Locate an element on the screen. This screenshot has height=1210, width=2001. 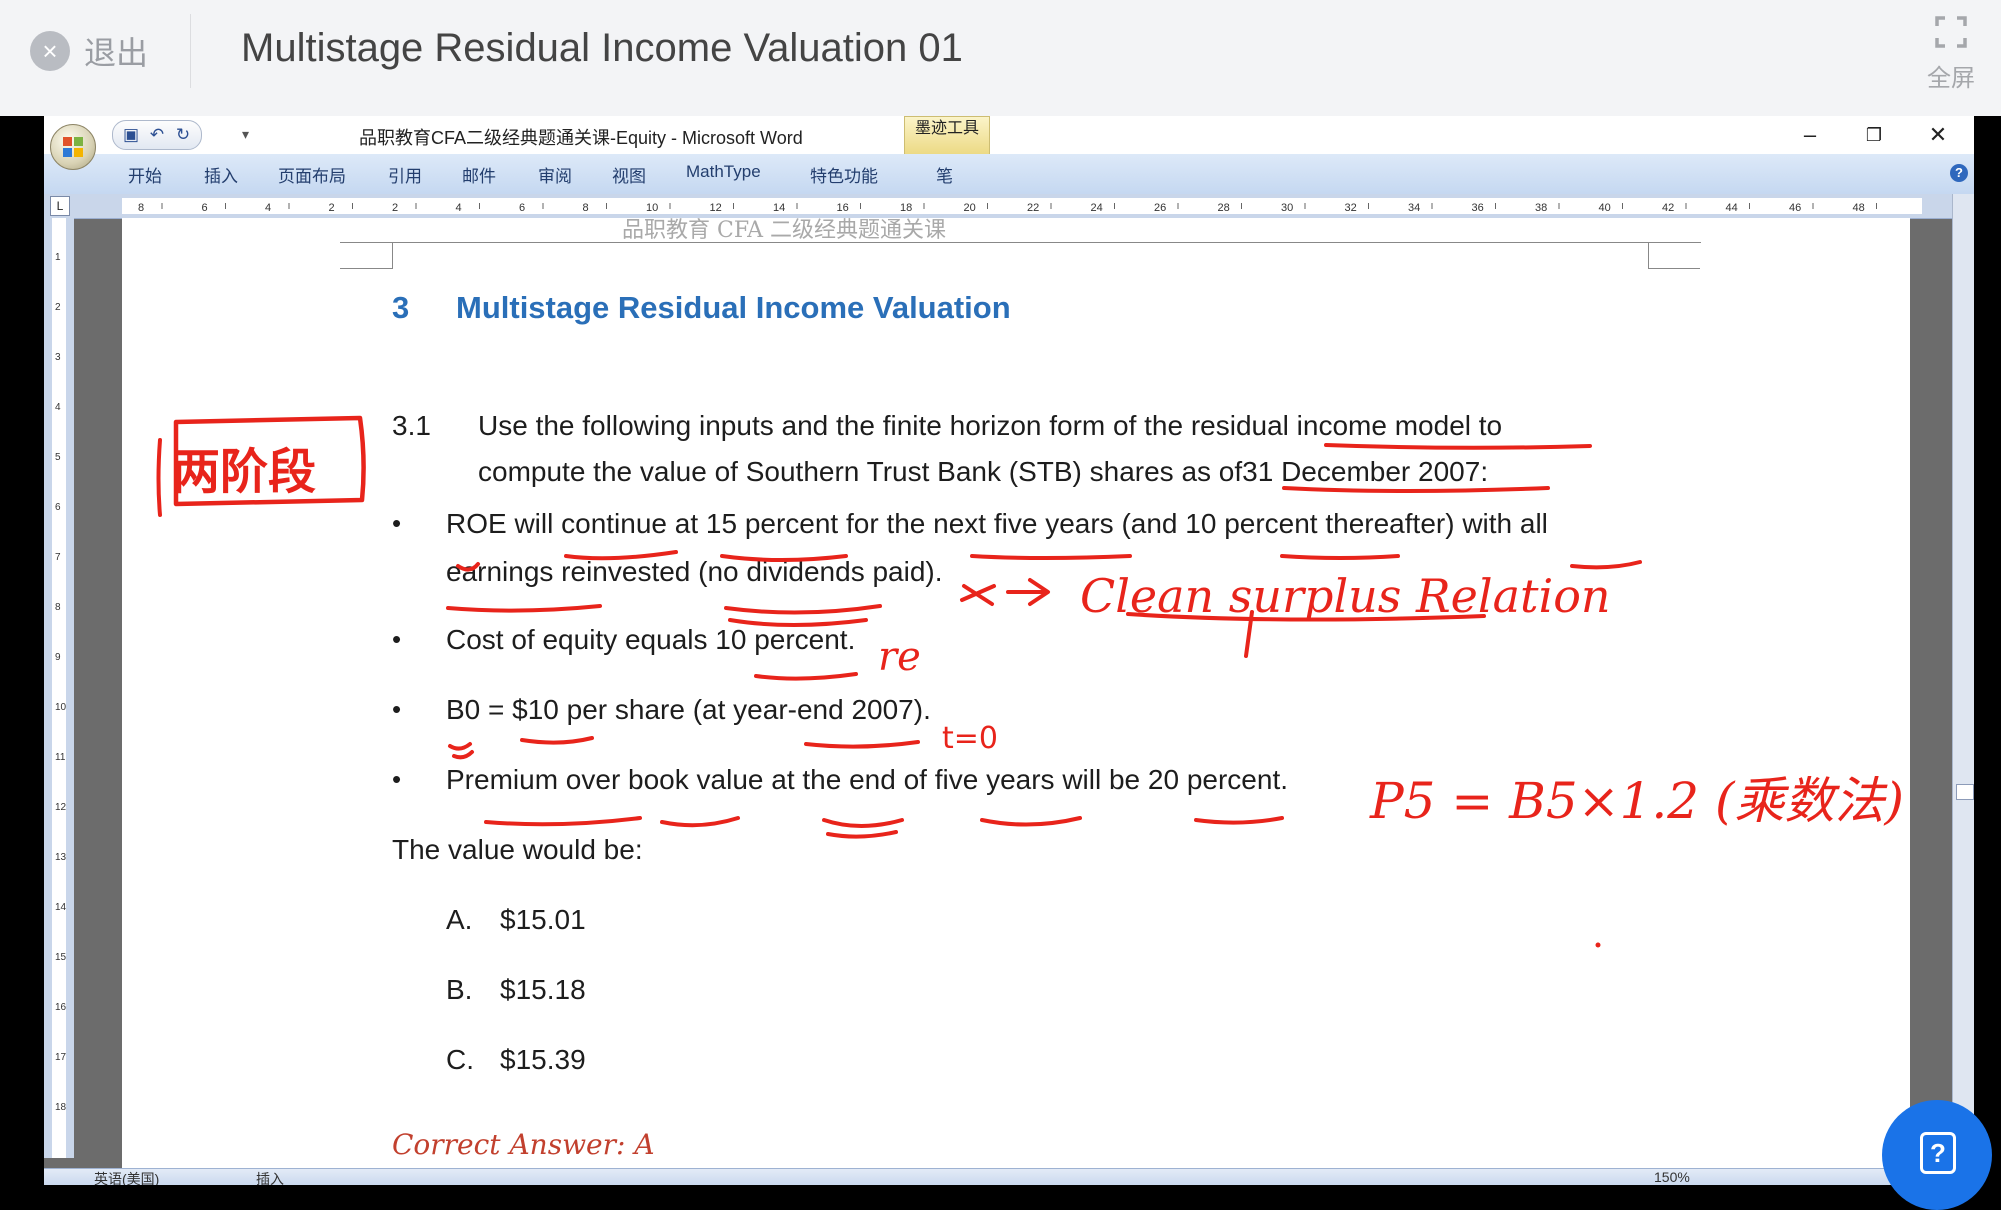
tab-references: 引用 is located at coordinates (405, 174).